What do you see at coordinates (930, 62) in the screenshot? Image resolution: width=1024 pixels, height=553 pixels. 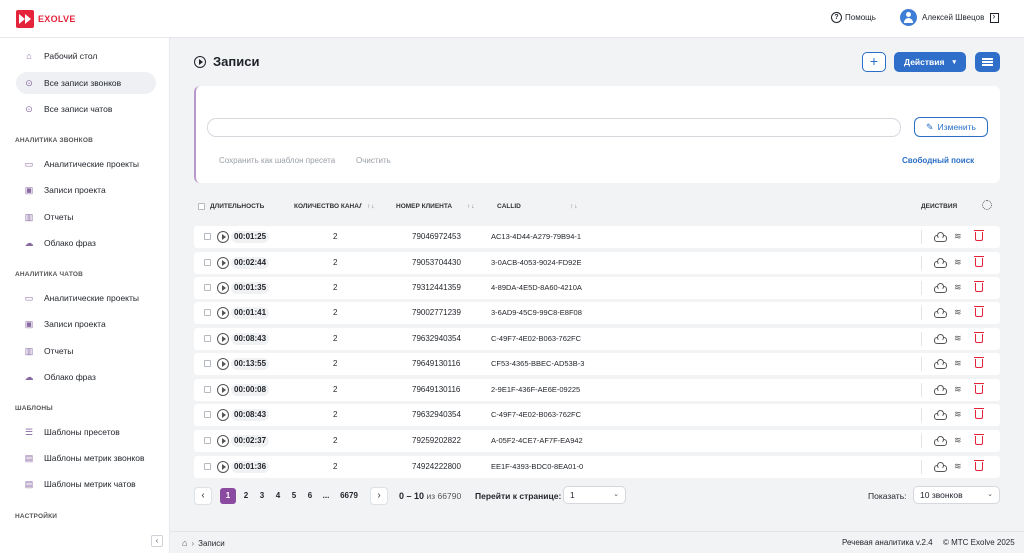 I see `actions-dropdown-button: Действия ▾` at bounding box center [930, 62].